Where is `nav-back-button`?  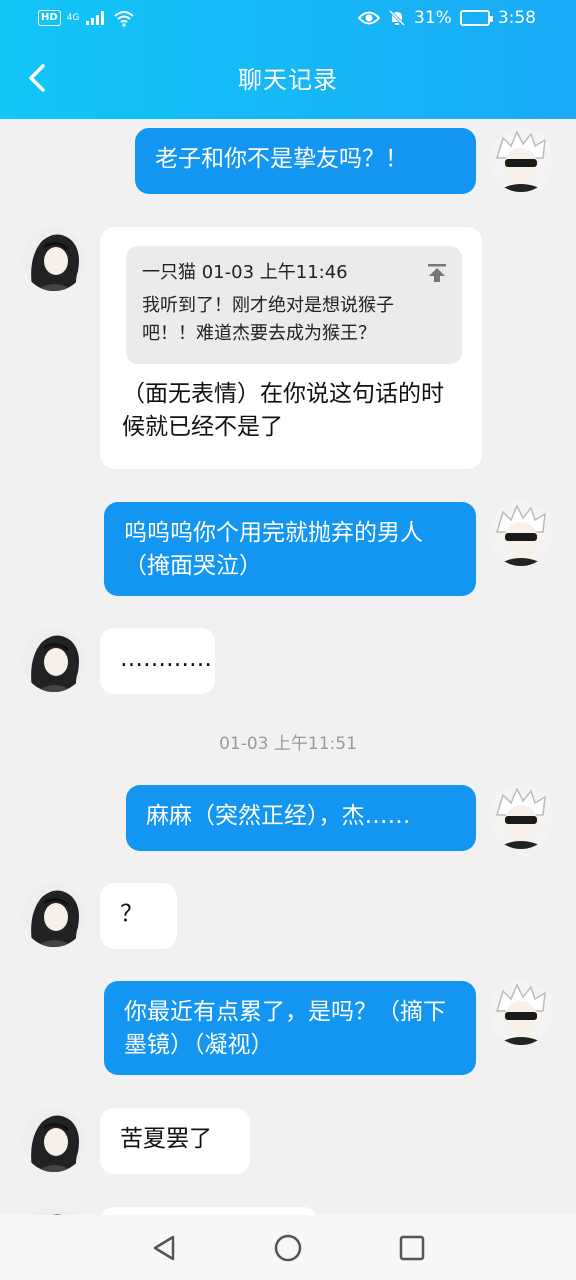 nav-back-button is located at coordinates (164, 1248).